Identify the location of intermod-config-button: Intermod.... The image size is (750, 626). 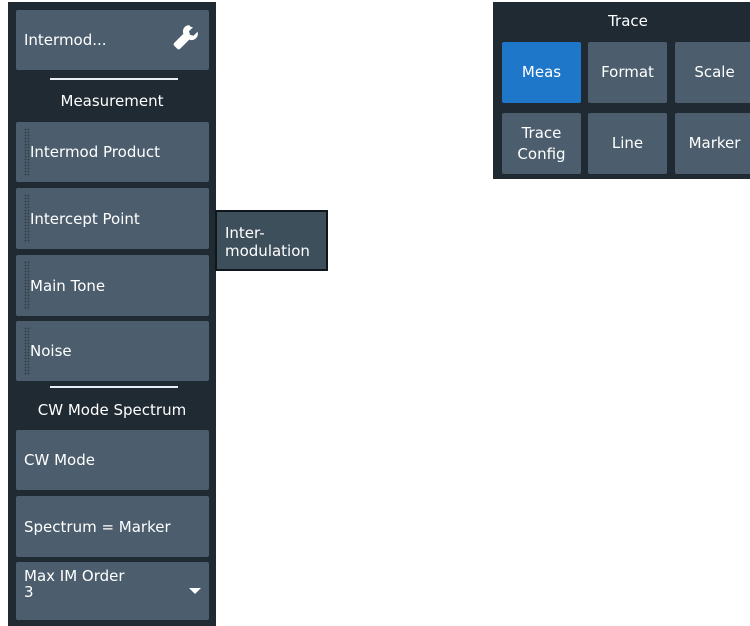
(112, 40).